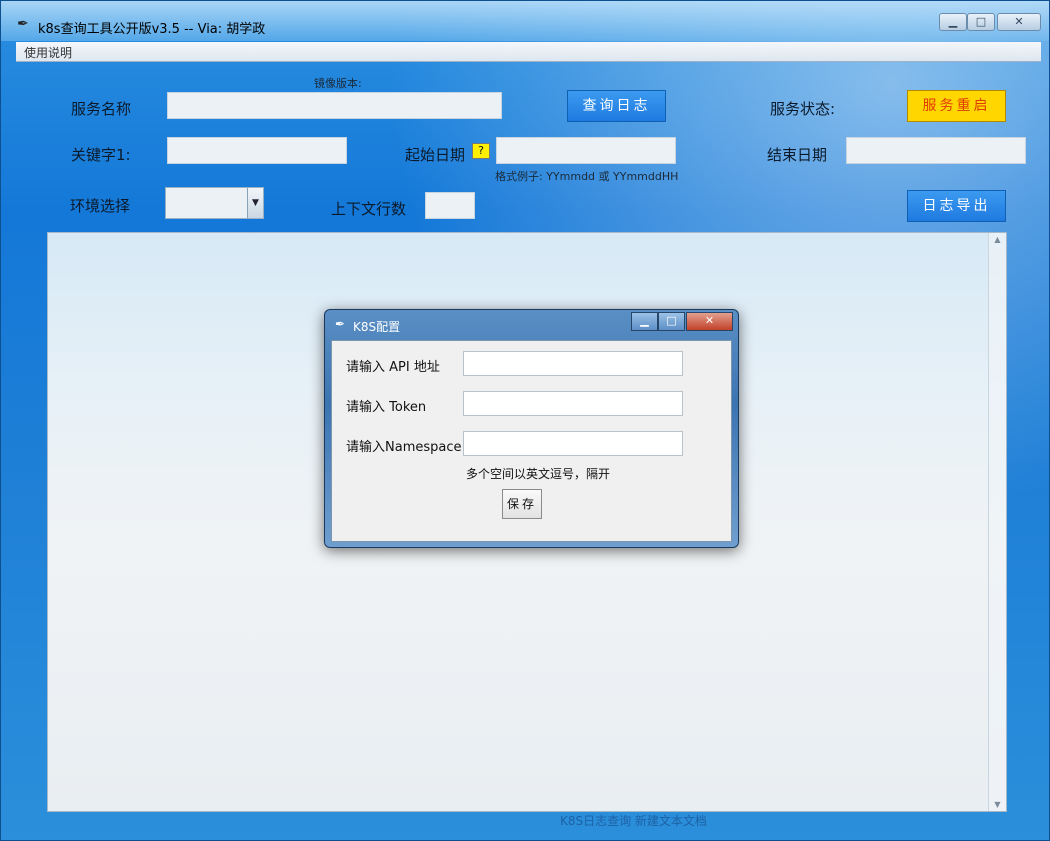  I want to click on start-date-input, so click(586, 150).